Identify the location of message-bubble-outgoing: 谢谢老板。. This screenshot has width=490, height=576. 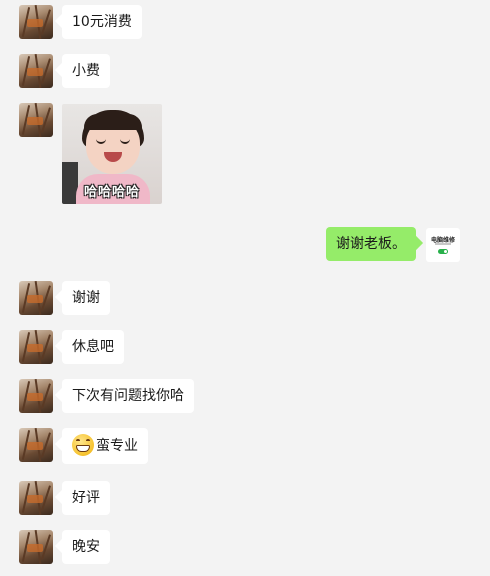
(371, 244).